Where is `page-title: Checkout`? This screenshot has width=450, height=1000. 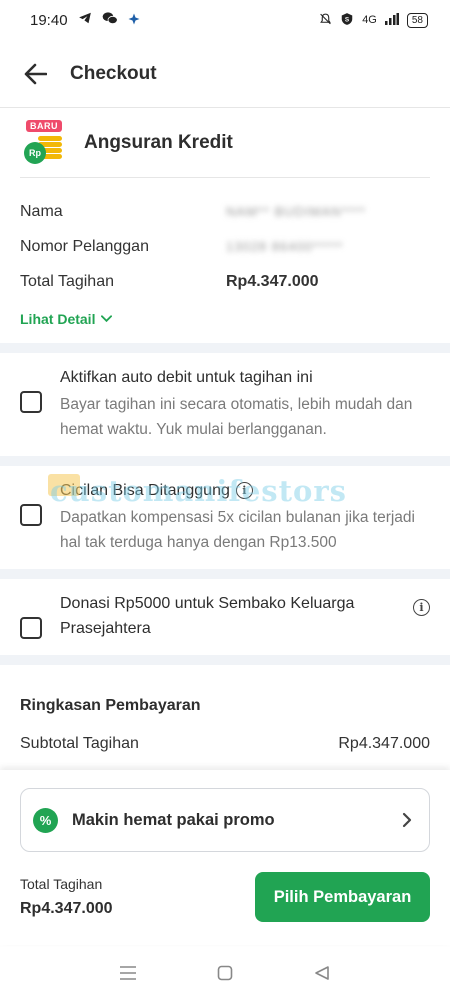
page-title: Checkout is located at coordinates (113, 73).